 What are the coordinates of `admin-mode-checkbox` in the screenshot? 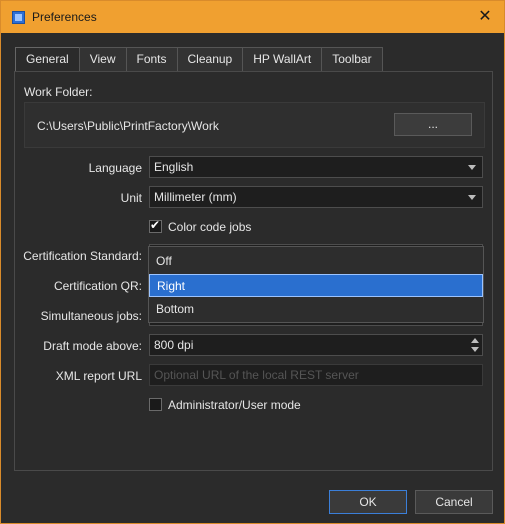 It's located at (155, 404).